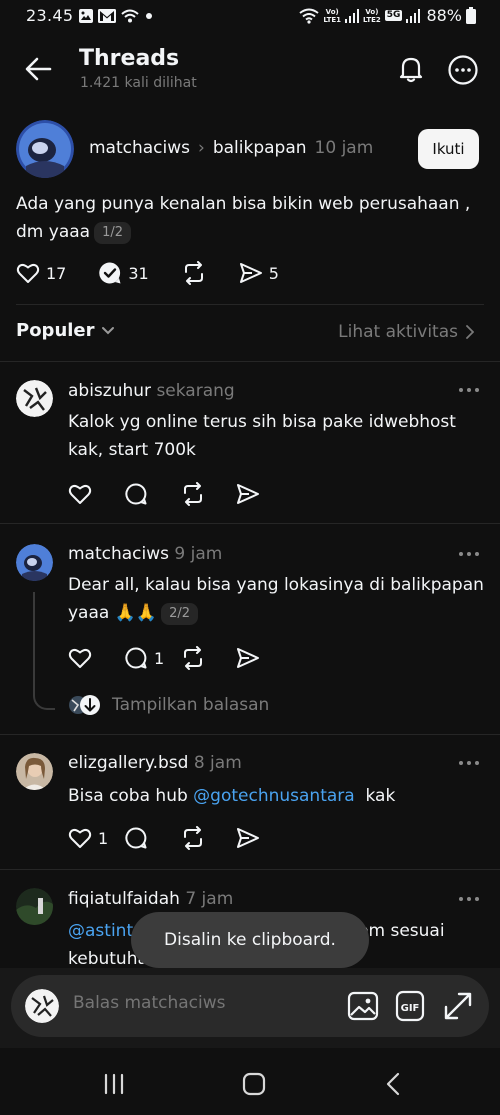 This screenshot has width=500, height=1115. What do you see at coordinates (250, 17) in the screenshot?
I see `status-bar: 23.45 Vo) LTE1 Vo) LTE2 5G 88%` at bounding box center [250, 17].